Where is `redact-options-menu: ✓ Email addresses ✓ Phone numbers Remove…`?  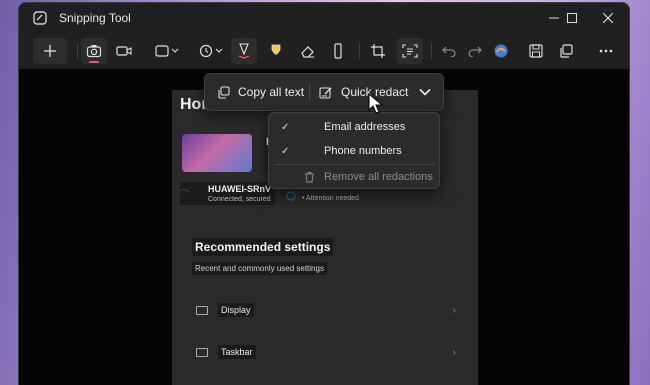
redact-options-menu: ✓ Email addresses ✓ Phone numbers Remove… is located at coordinates (354, 150).